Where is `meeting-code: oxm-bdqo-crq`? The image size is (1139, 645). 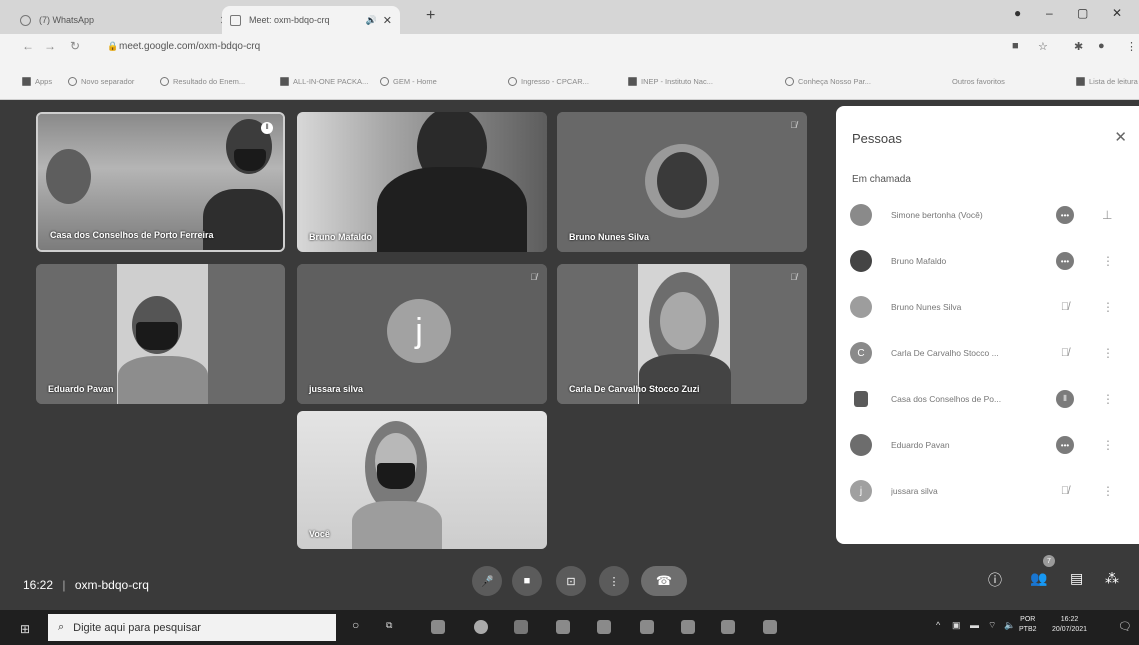 meeting-code: oxm-bdqo-crq is located at coordinates (111, 585).